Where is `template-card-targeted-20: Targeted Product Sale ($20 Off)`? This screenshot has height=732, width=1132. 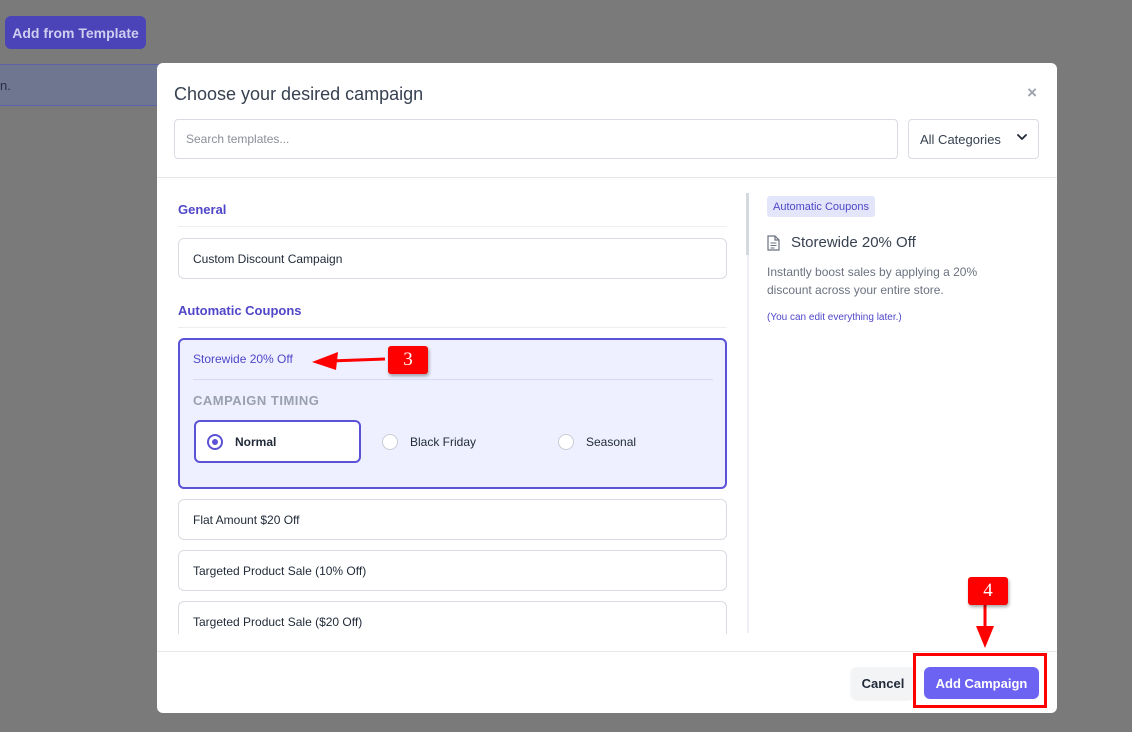
template-card-targeted-20: Targeted Product Sale ($20 Off) is located at coordinates (452, 617).